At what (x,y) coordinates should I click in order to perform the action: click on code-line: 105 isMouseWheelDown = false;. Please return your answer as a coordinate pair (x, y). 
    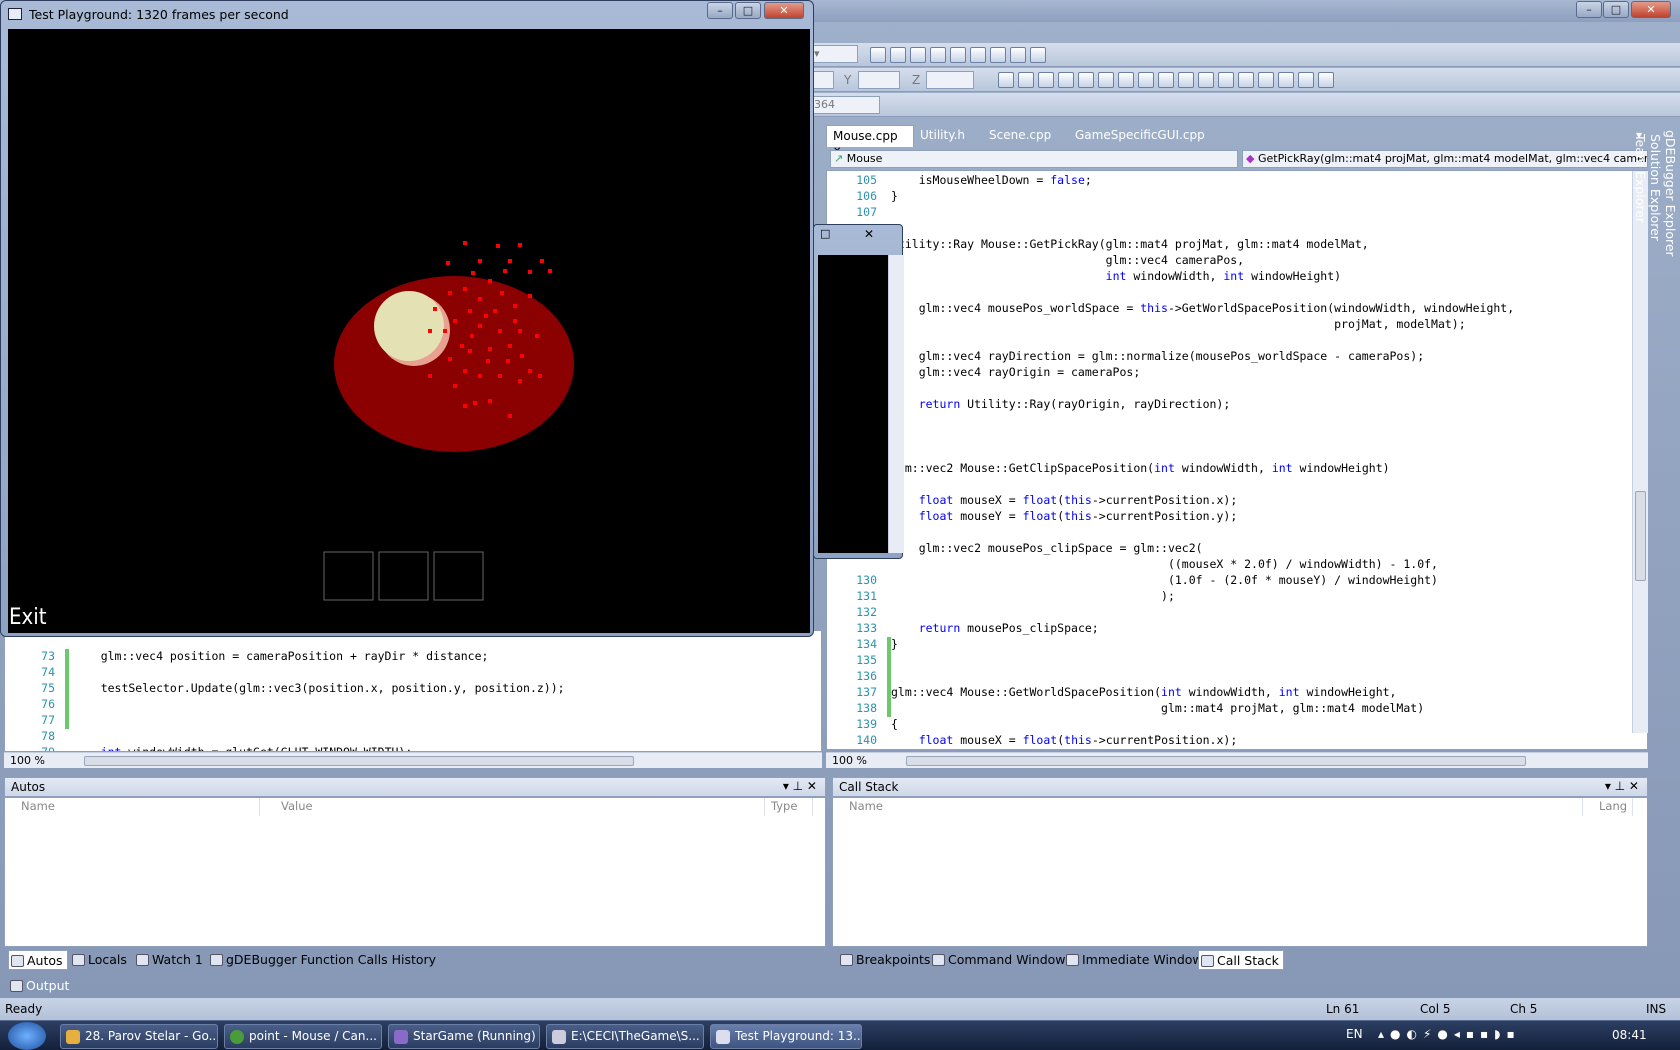
    Looking at the image, I should click on (1237, 181).